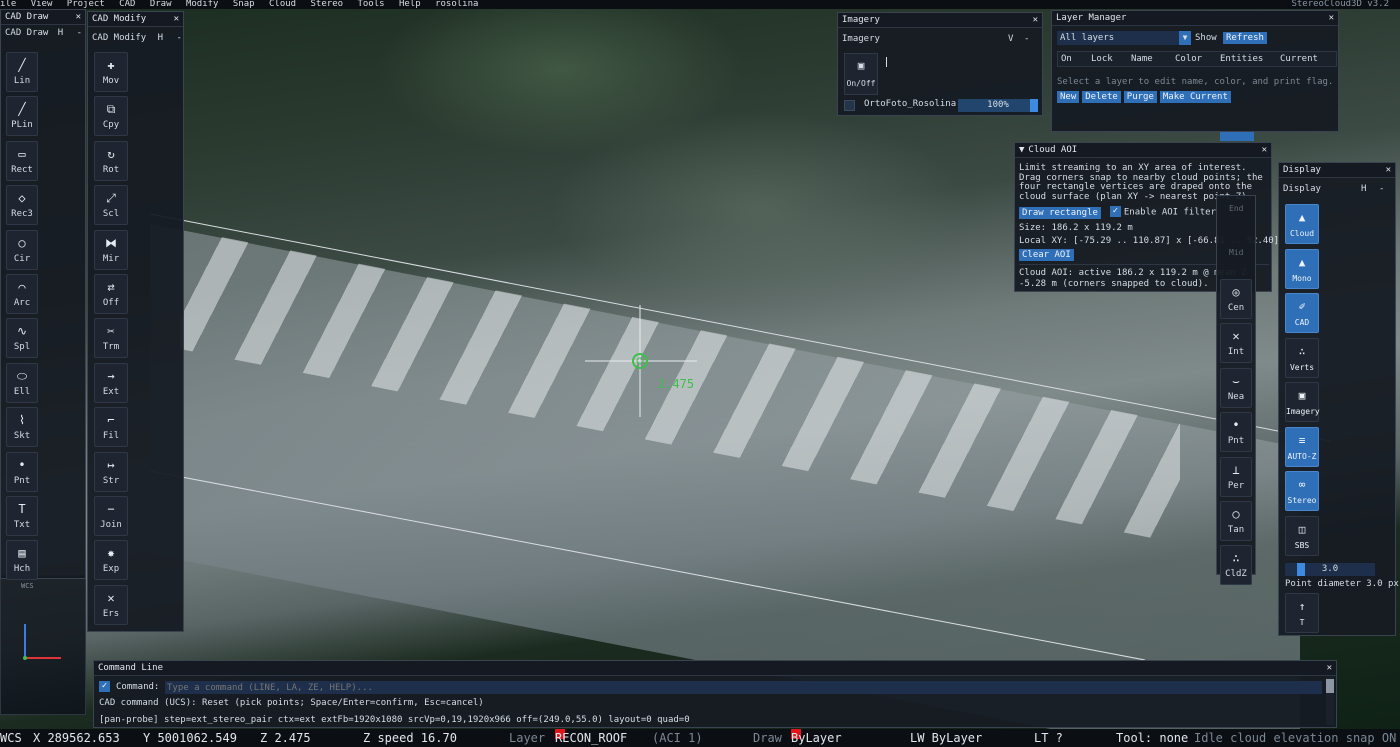 The width and height of the screenshot is (1400, 747). Describe the element at coordinates (1302, 535) in the screenshot. I see `display-sbs-toggle: ◫ SBS` at that location.